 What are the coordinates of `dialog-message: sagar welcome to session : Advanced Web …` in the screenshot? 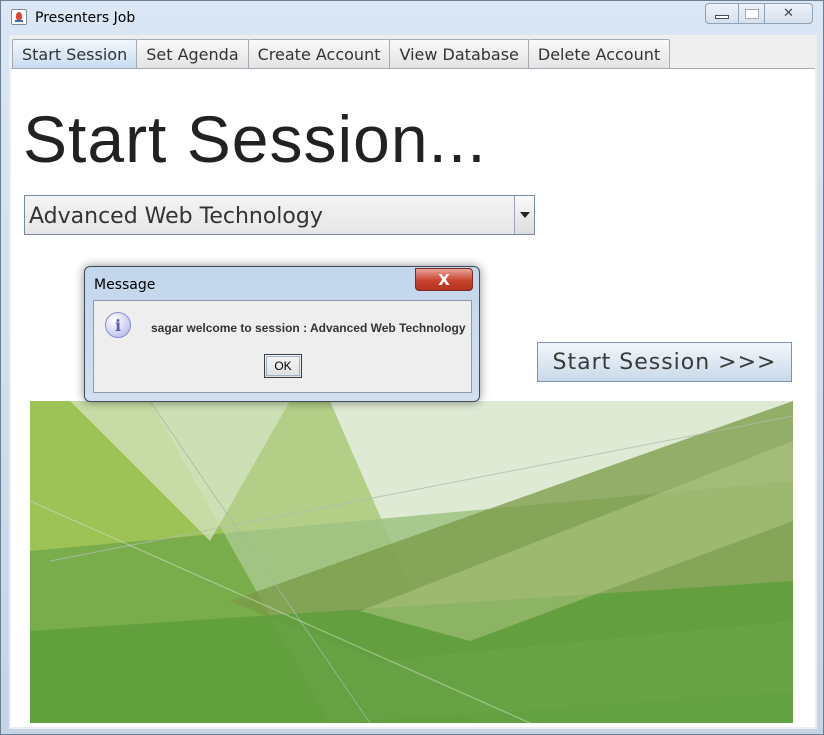 It's located at (308, 328).